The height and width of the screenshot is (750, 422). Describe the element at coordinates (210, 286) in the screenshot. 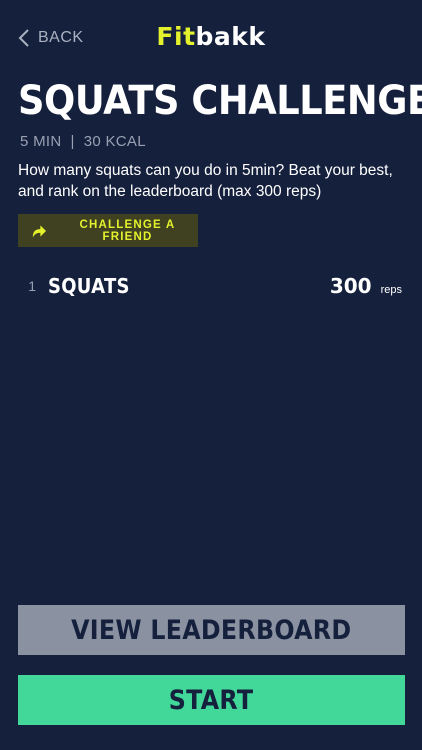

I see `list-item: 1 SQUATS 300 reps` at that location.